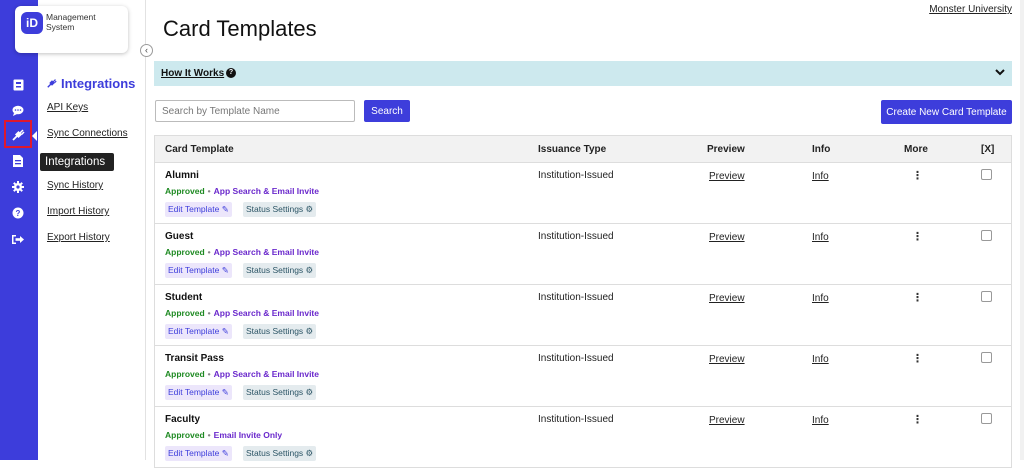  Describe the element at coordinates (192, 73) in the screenshot. I see `how-it-works-label: How It Works` at that location.